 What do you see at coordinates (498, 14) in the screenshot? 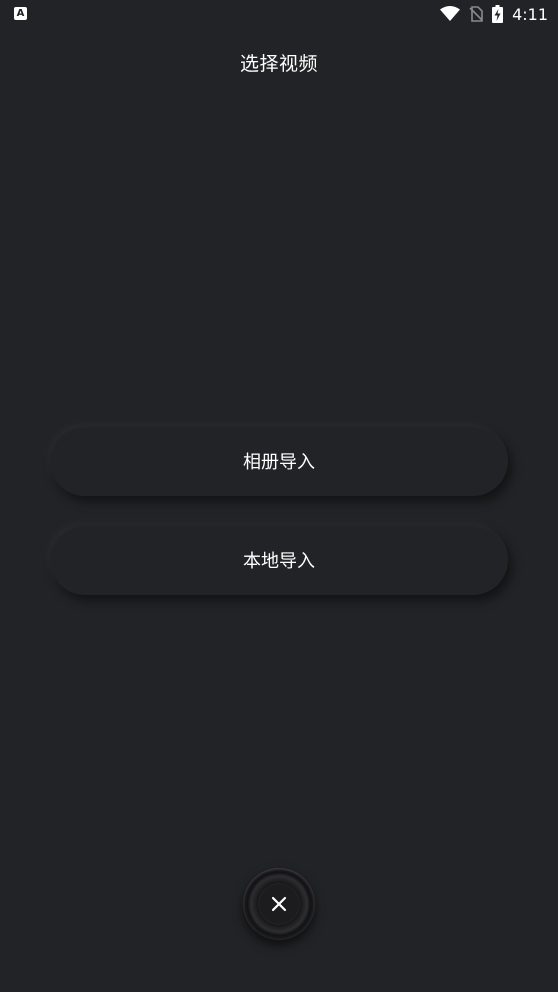
I see `battery-charging-icon` at bounding box center [498, 14].